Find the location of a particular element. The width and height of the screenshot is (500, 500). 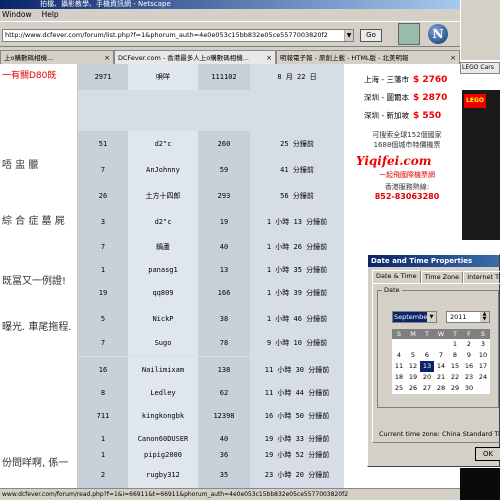

views-cell: 59 is located at coordinates (224, 169).